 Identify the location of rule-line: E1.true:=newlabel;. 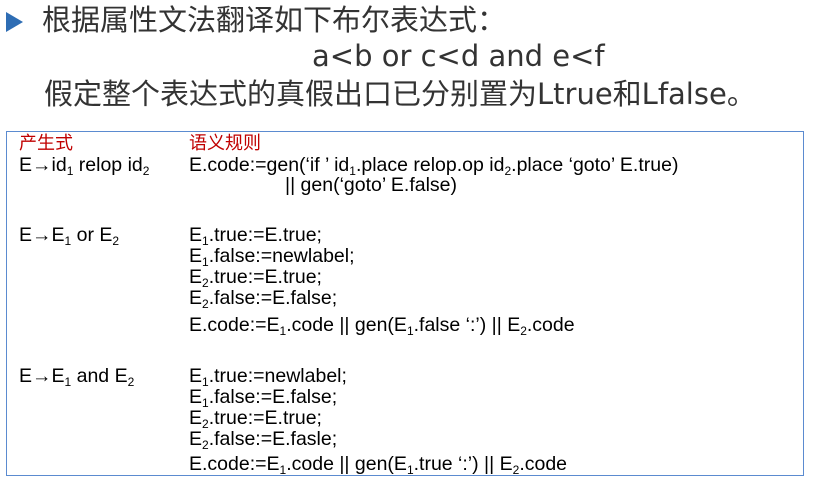
(268, 377).